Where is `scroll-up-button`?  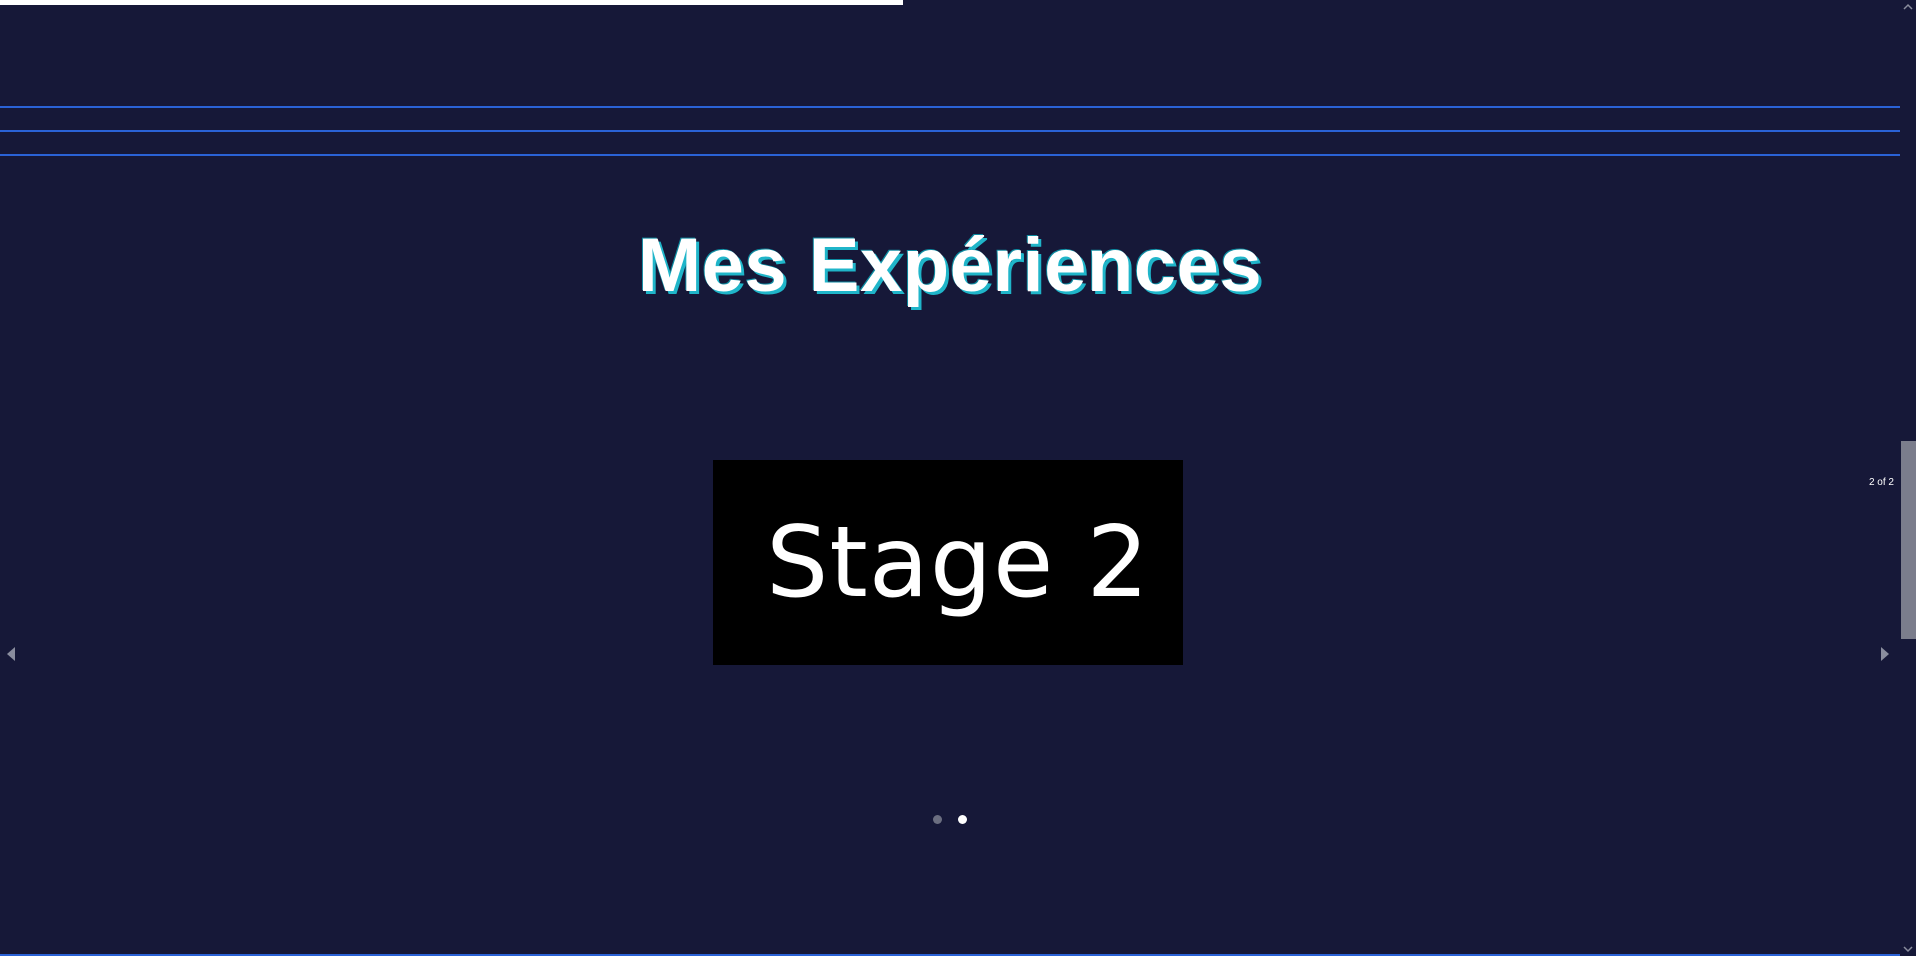
scroll-up-button is located at coordinates (1908, 7).